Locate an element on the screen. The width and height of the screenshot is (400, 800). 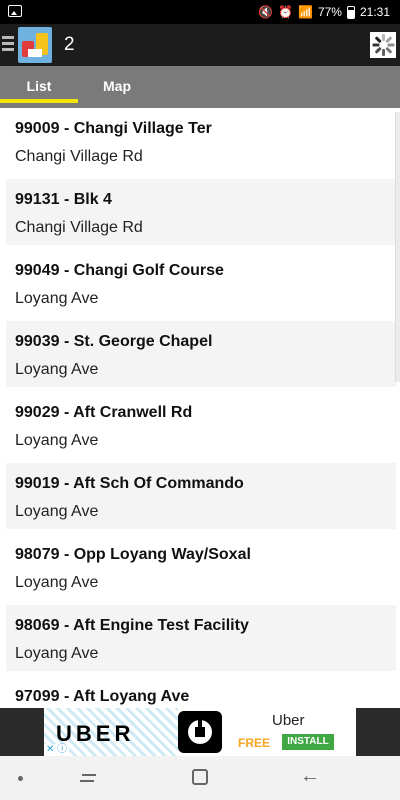
app-logo-icon is located at coordinates (35, 45).